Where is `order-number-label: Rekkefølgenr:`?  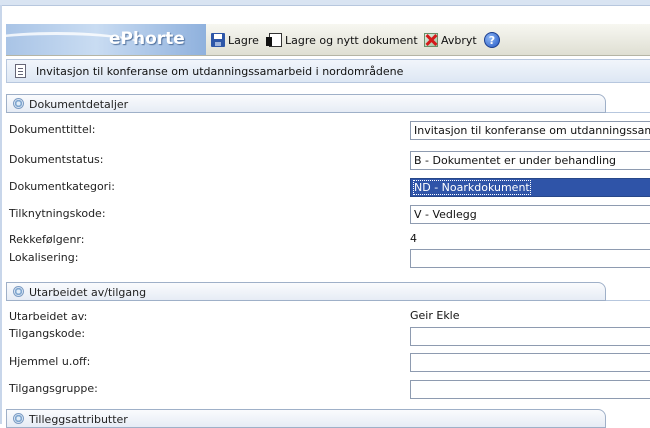 order-number-label: Rekkefølgenr: is located at coordinates (47, 239).